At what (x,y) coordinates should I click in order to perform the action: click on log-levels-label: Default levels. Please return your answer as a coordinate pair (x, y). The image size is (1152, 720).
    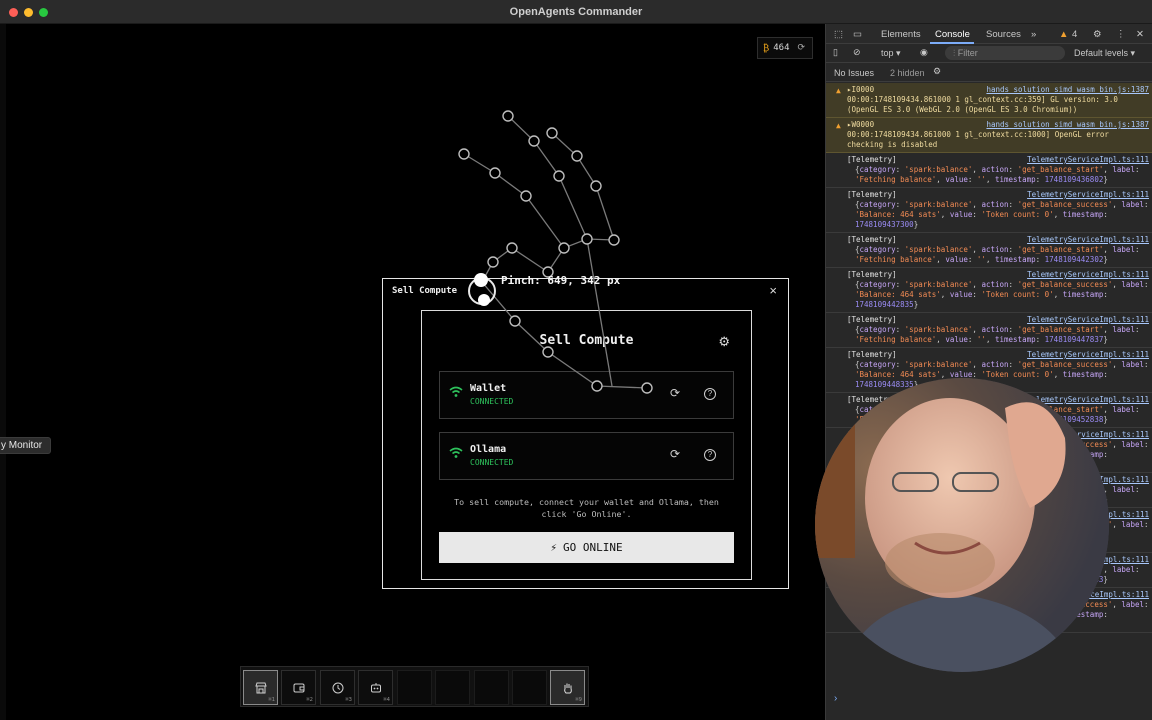
    Looking at the image, I should click on (1101, 53).